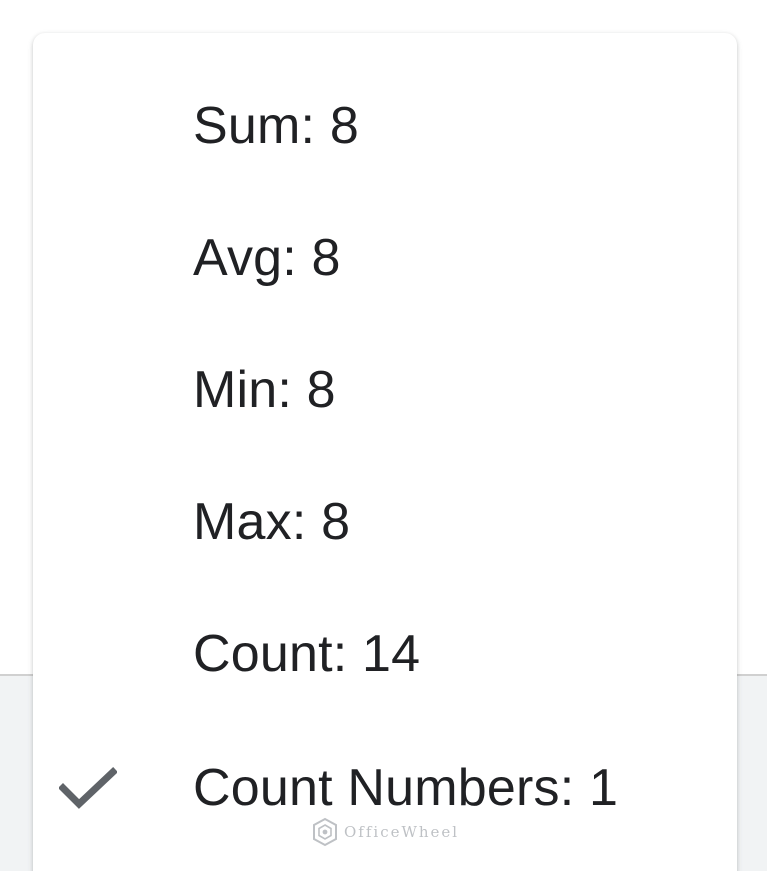  What do you see at coordinates (385, 390) in the screenshot?
I see `menu-item-min: Min: 8` at bounding box center [385, 390].